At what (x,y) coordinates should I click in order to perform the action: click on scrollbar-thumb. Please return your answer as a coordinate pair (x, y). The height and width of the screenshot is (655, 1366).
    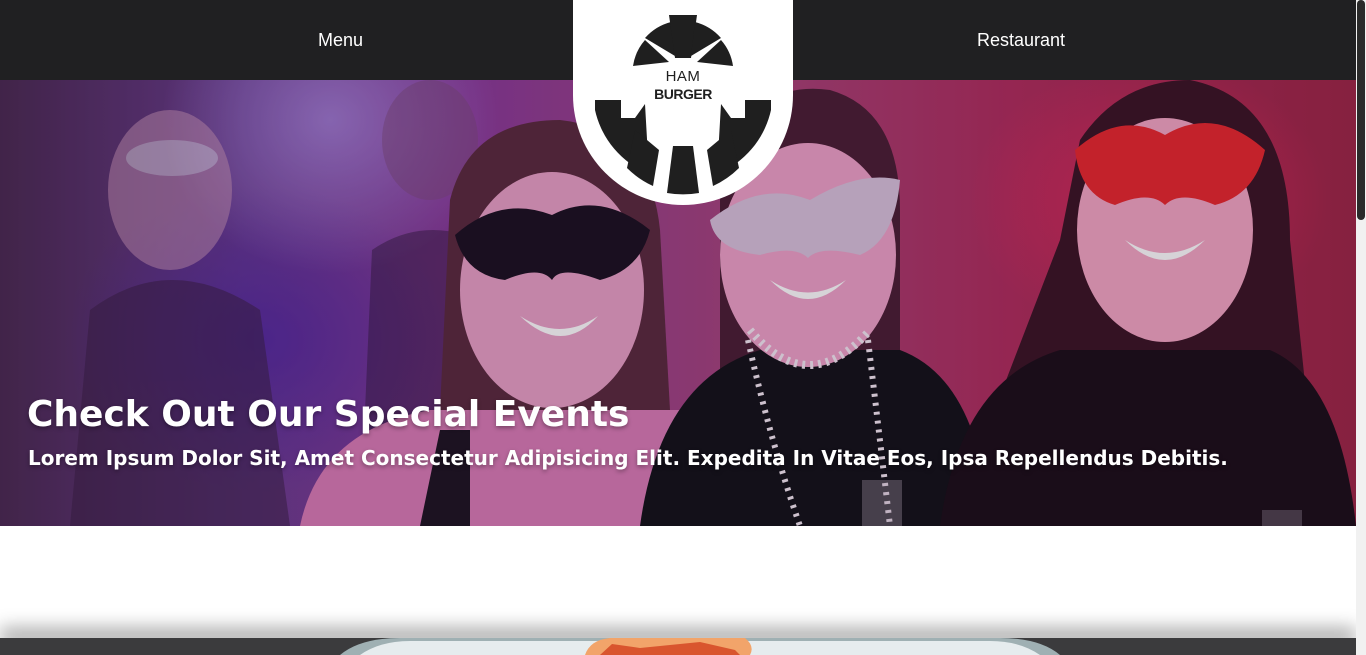
    Looking at the image, I should click on (1361, 110).